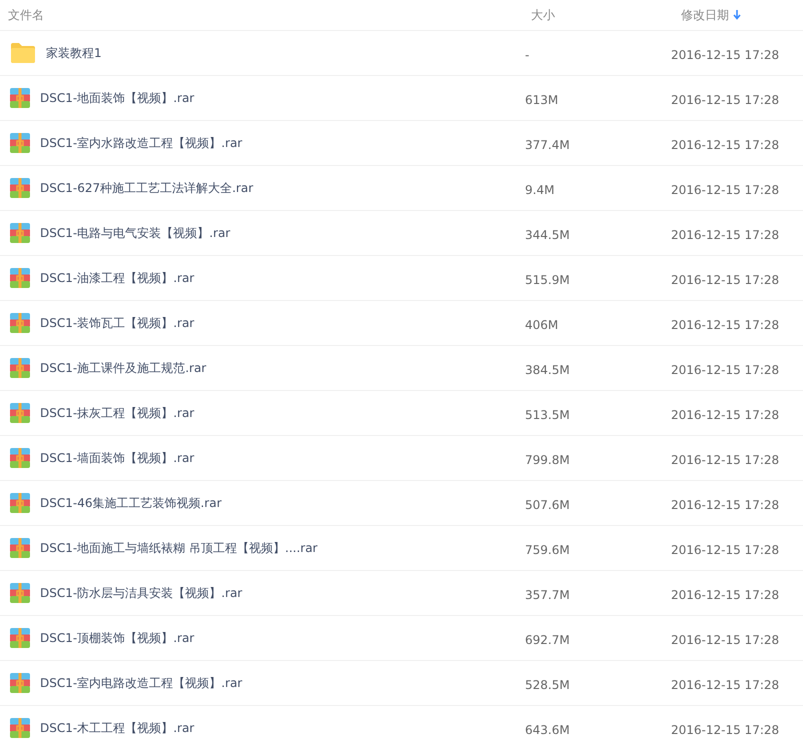  What do you see at coordinates (547, 415) in the screenshot?
I see `file-size: 513.5M` at bounding box center [547, 415].